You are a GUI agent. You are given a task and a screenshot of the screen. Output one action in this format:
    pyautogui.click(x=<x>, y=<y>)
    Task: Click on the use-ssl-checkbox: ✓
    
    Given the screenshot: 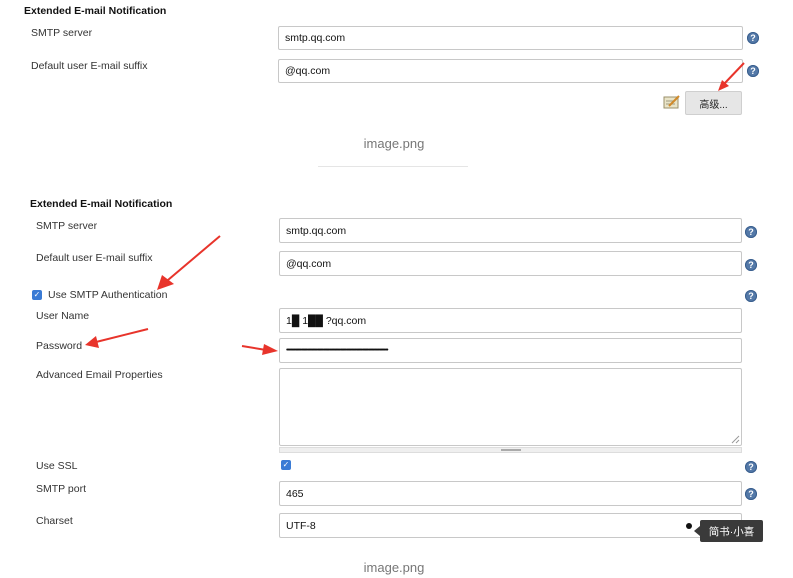 What is the action you would take?
    pyautogui.click(x=286, y=465)
    